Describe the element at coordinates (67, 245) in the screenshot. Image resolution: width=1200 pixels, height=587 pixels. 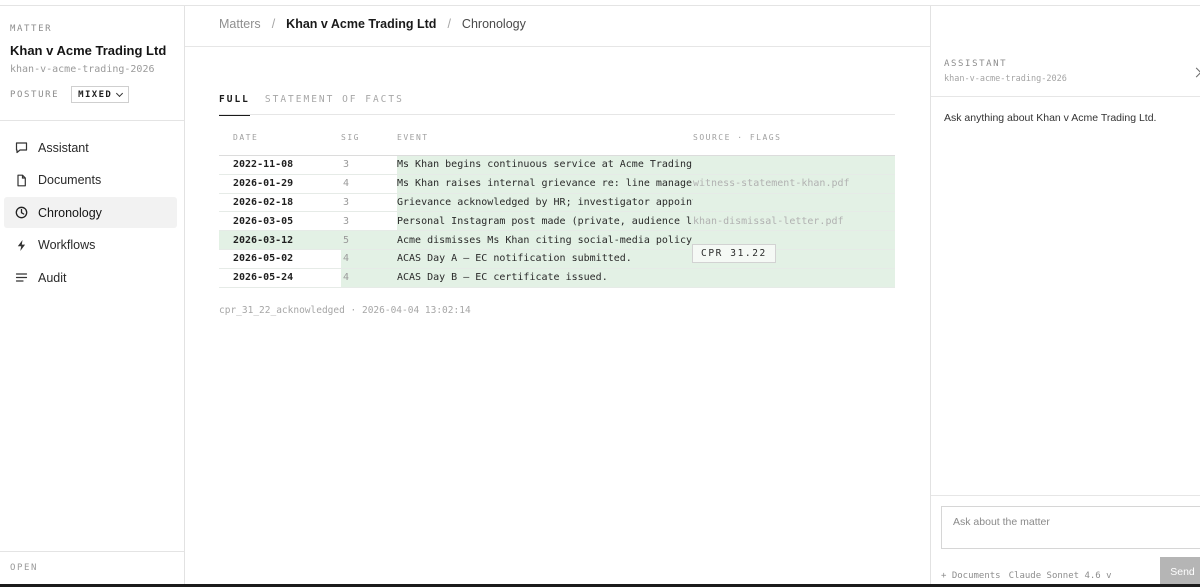
I see `sidebar-item-label: Workflows` at that location.